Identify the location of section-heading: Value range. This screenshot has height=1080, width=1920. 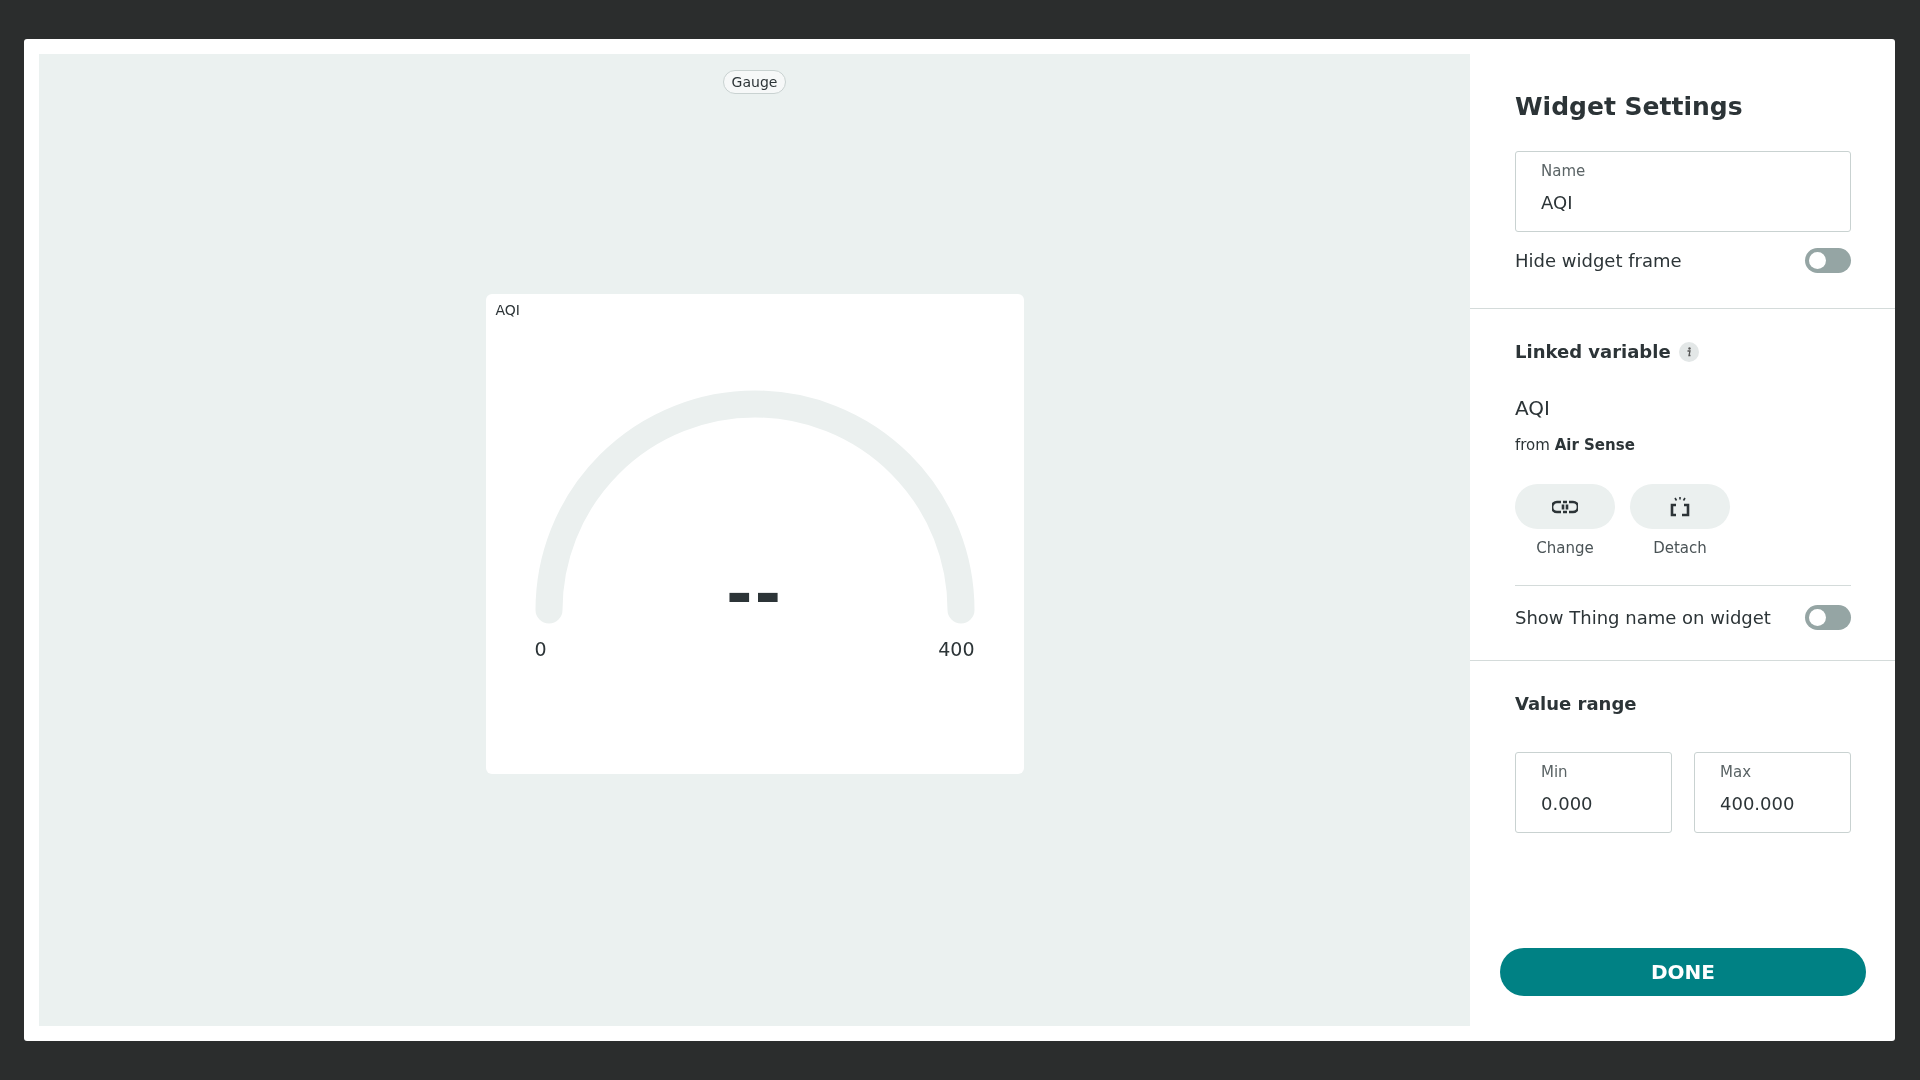
(1576, 703).